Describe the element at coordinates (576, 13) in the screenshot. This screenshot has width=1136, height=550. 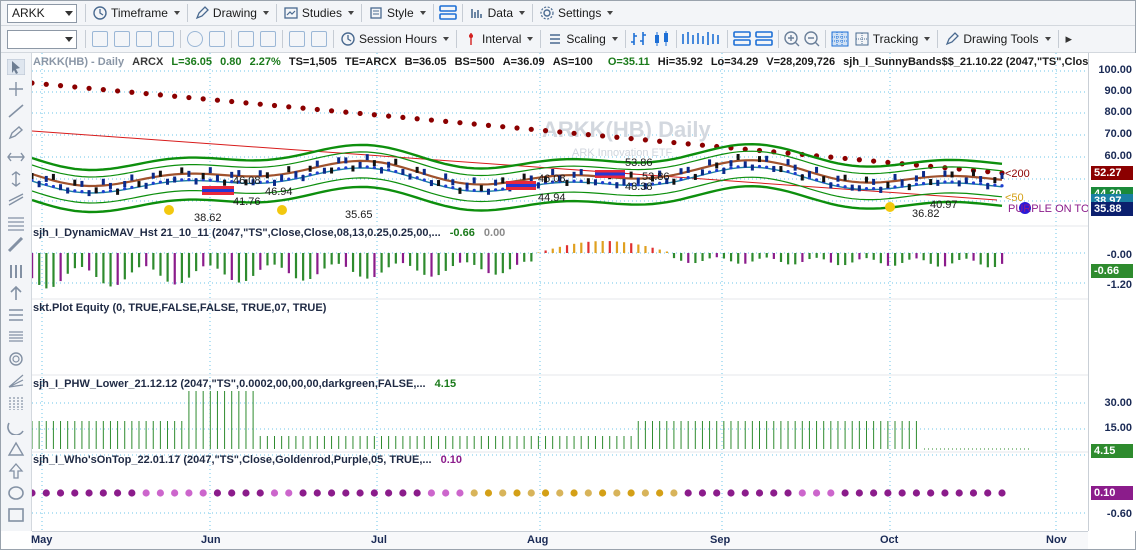
I see `settings-menu: Settings` at that location.